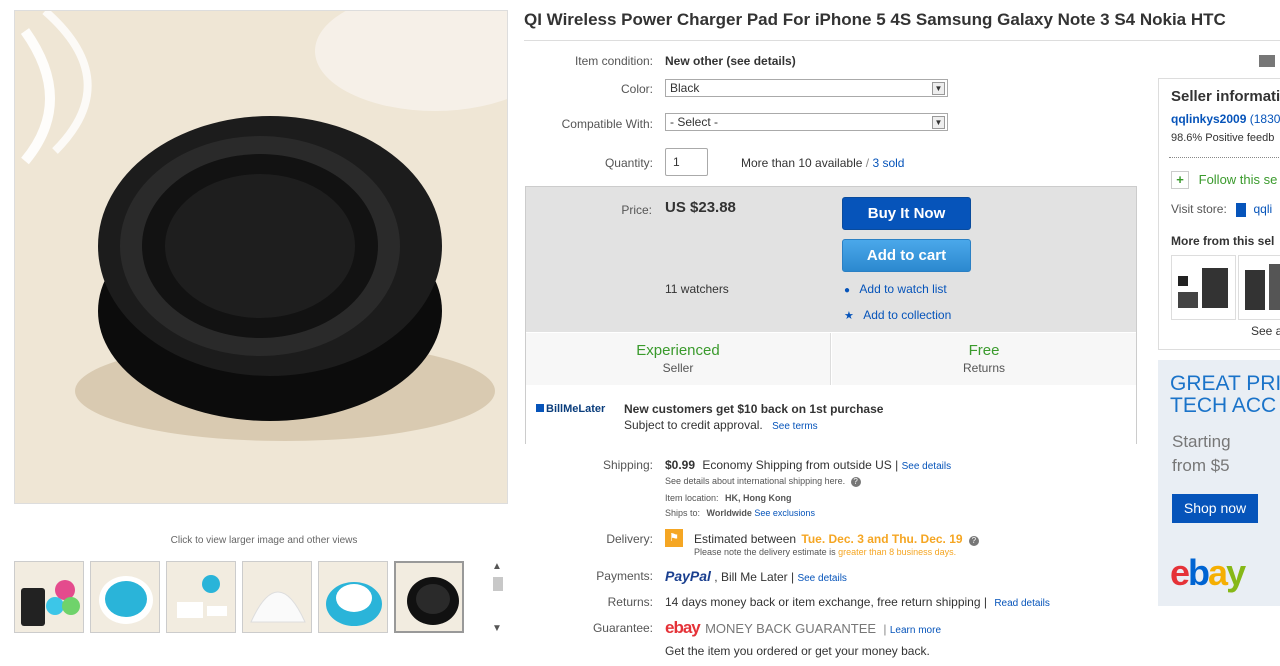 This screenshot has height=666, width=1280. Describe the element at coordinates (497, 628) in the screenshot. I see `scroll-down-icon: ▼` at that location.